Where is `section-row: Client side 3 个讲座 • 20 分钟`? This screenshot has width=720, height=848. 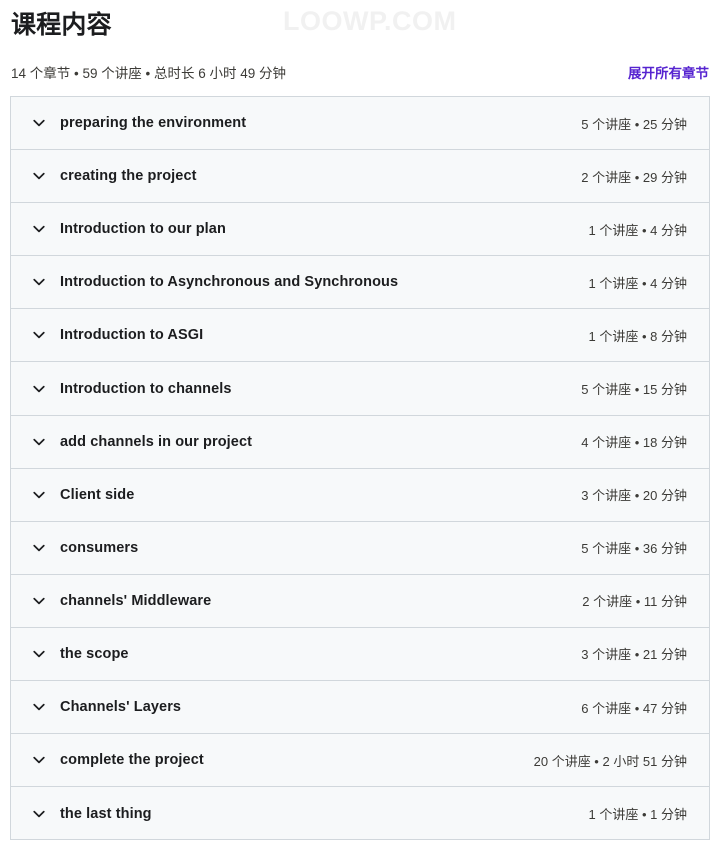 section-row: Client side 3 个讲座 • 20 分钟 is located at coordinates (360, 495).